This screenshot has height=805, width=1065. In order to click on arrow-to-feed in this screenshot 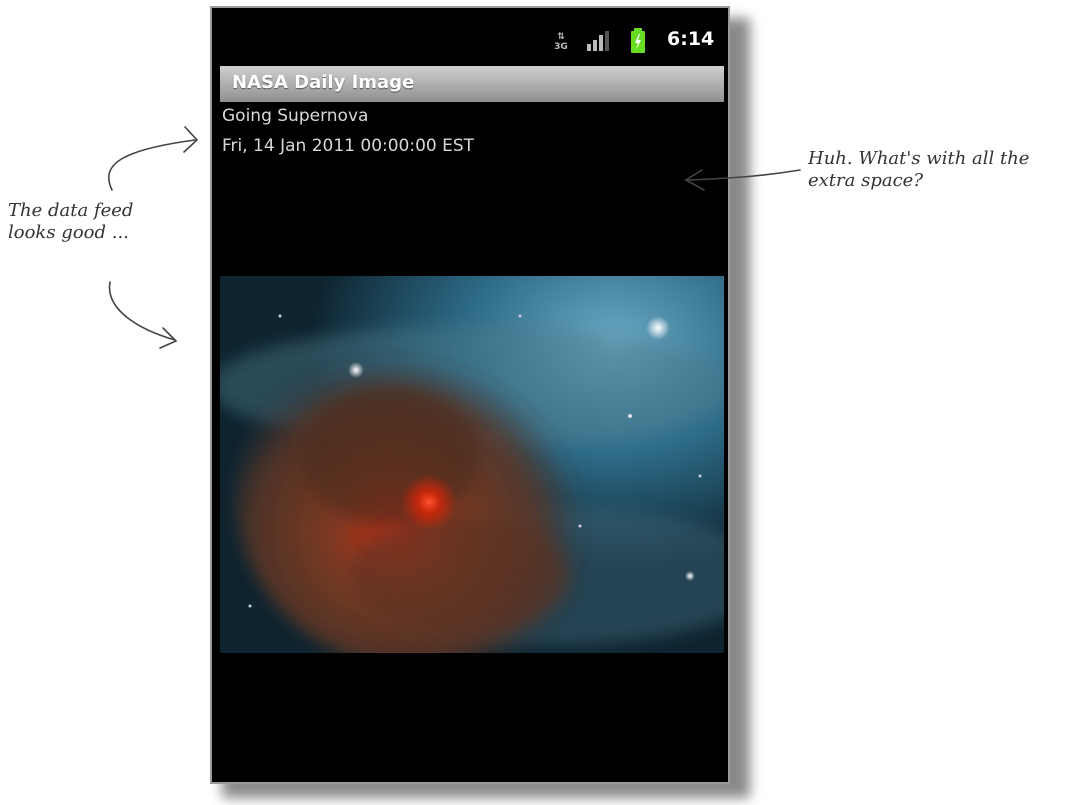, I will do `click(151, 165)`.